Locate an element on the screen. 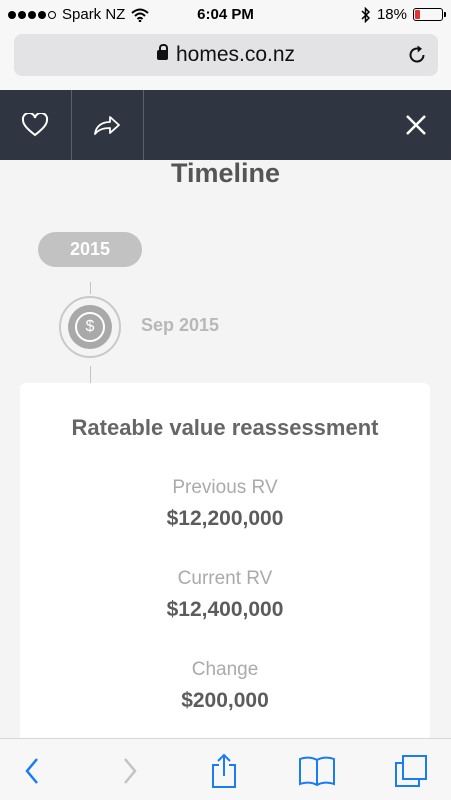  year-badge: 2015 is located at coordinates (90, 249).